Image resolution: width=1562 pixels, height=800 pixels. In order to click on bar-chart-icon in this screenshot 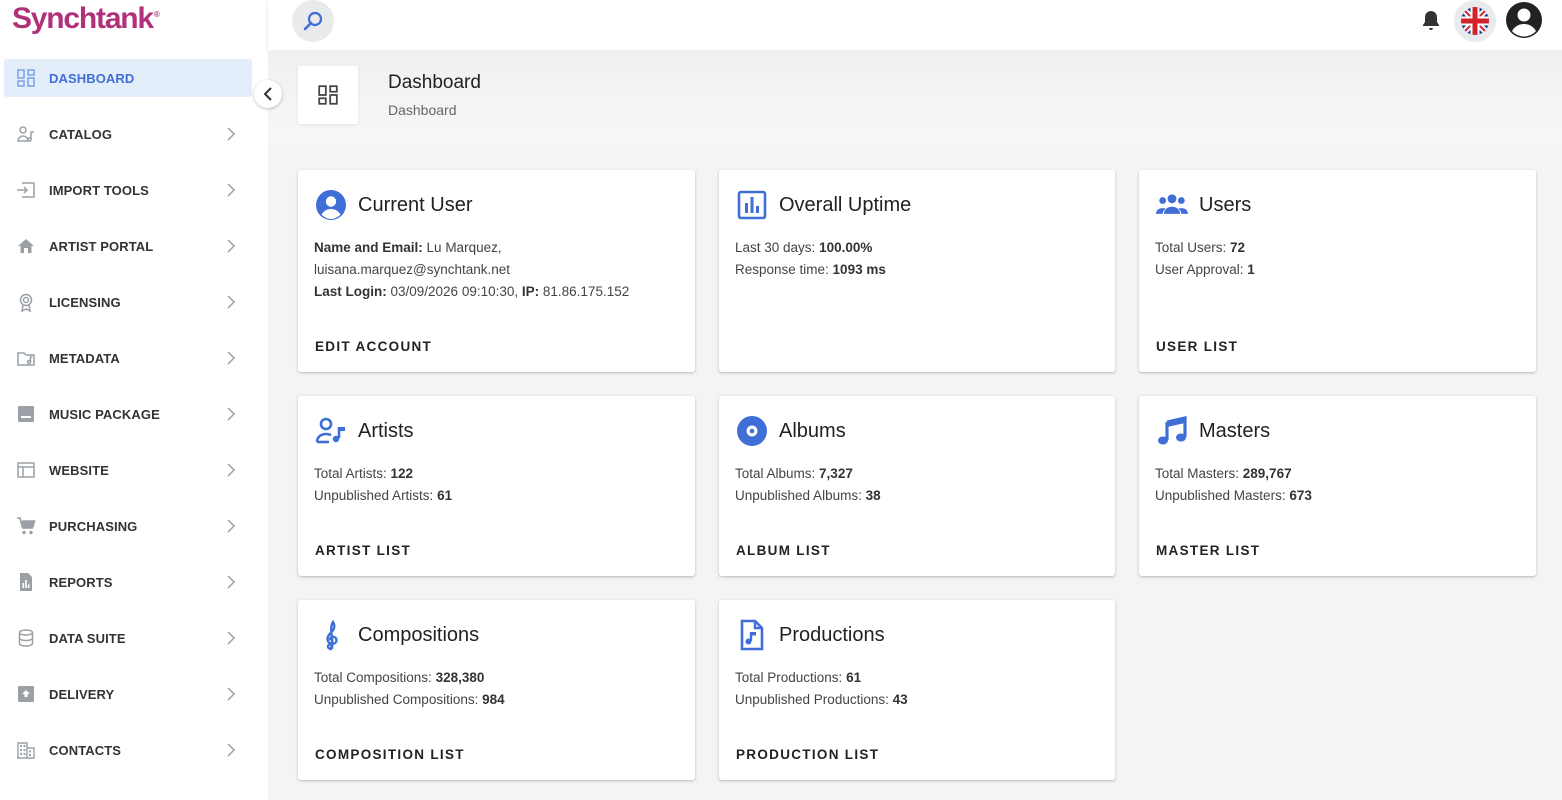, I will do `click(752, 205)`.